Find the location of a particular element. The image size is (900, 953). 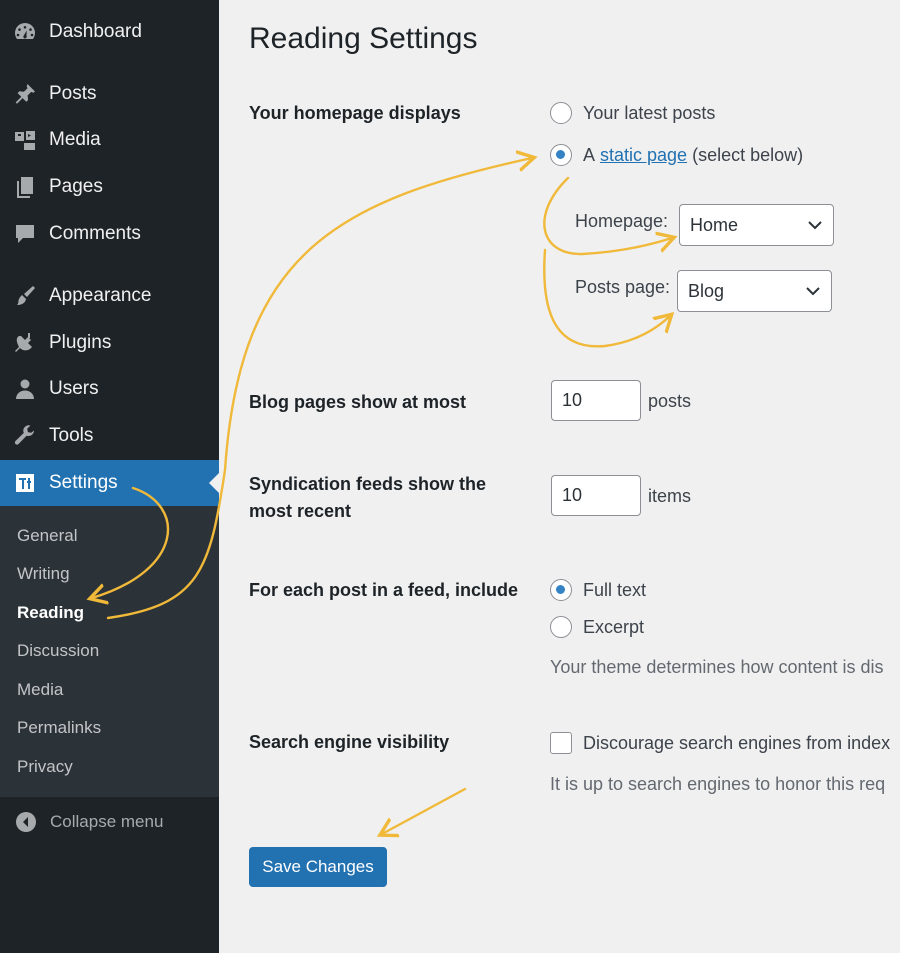

radio-static-page is located at coordinates (561, 155).